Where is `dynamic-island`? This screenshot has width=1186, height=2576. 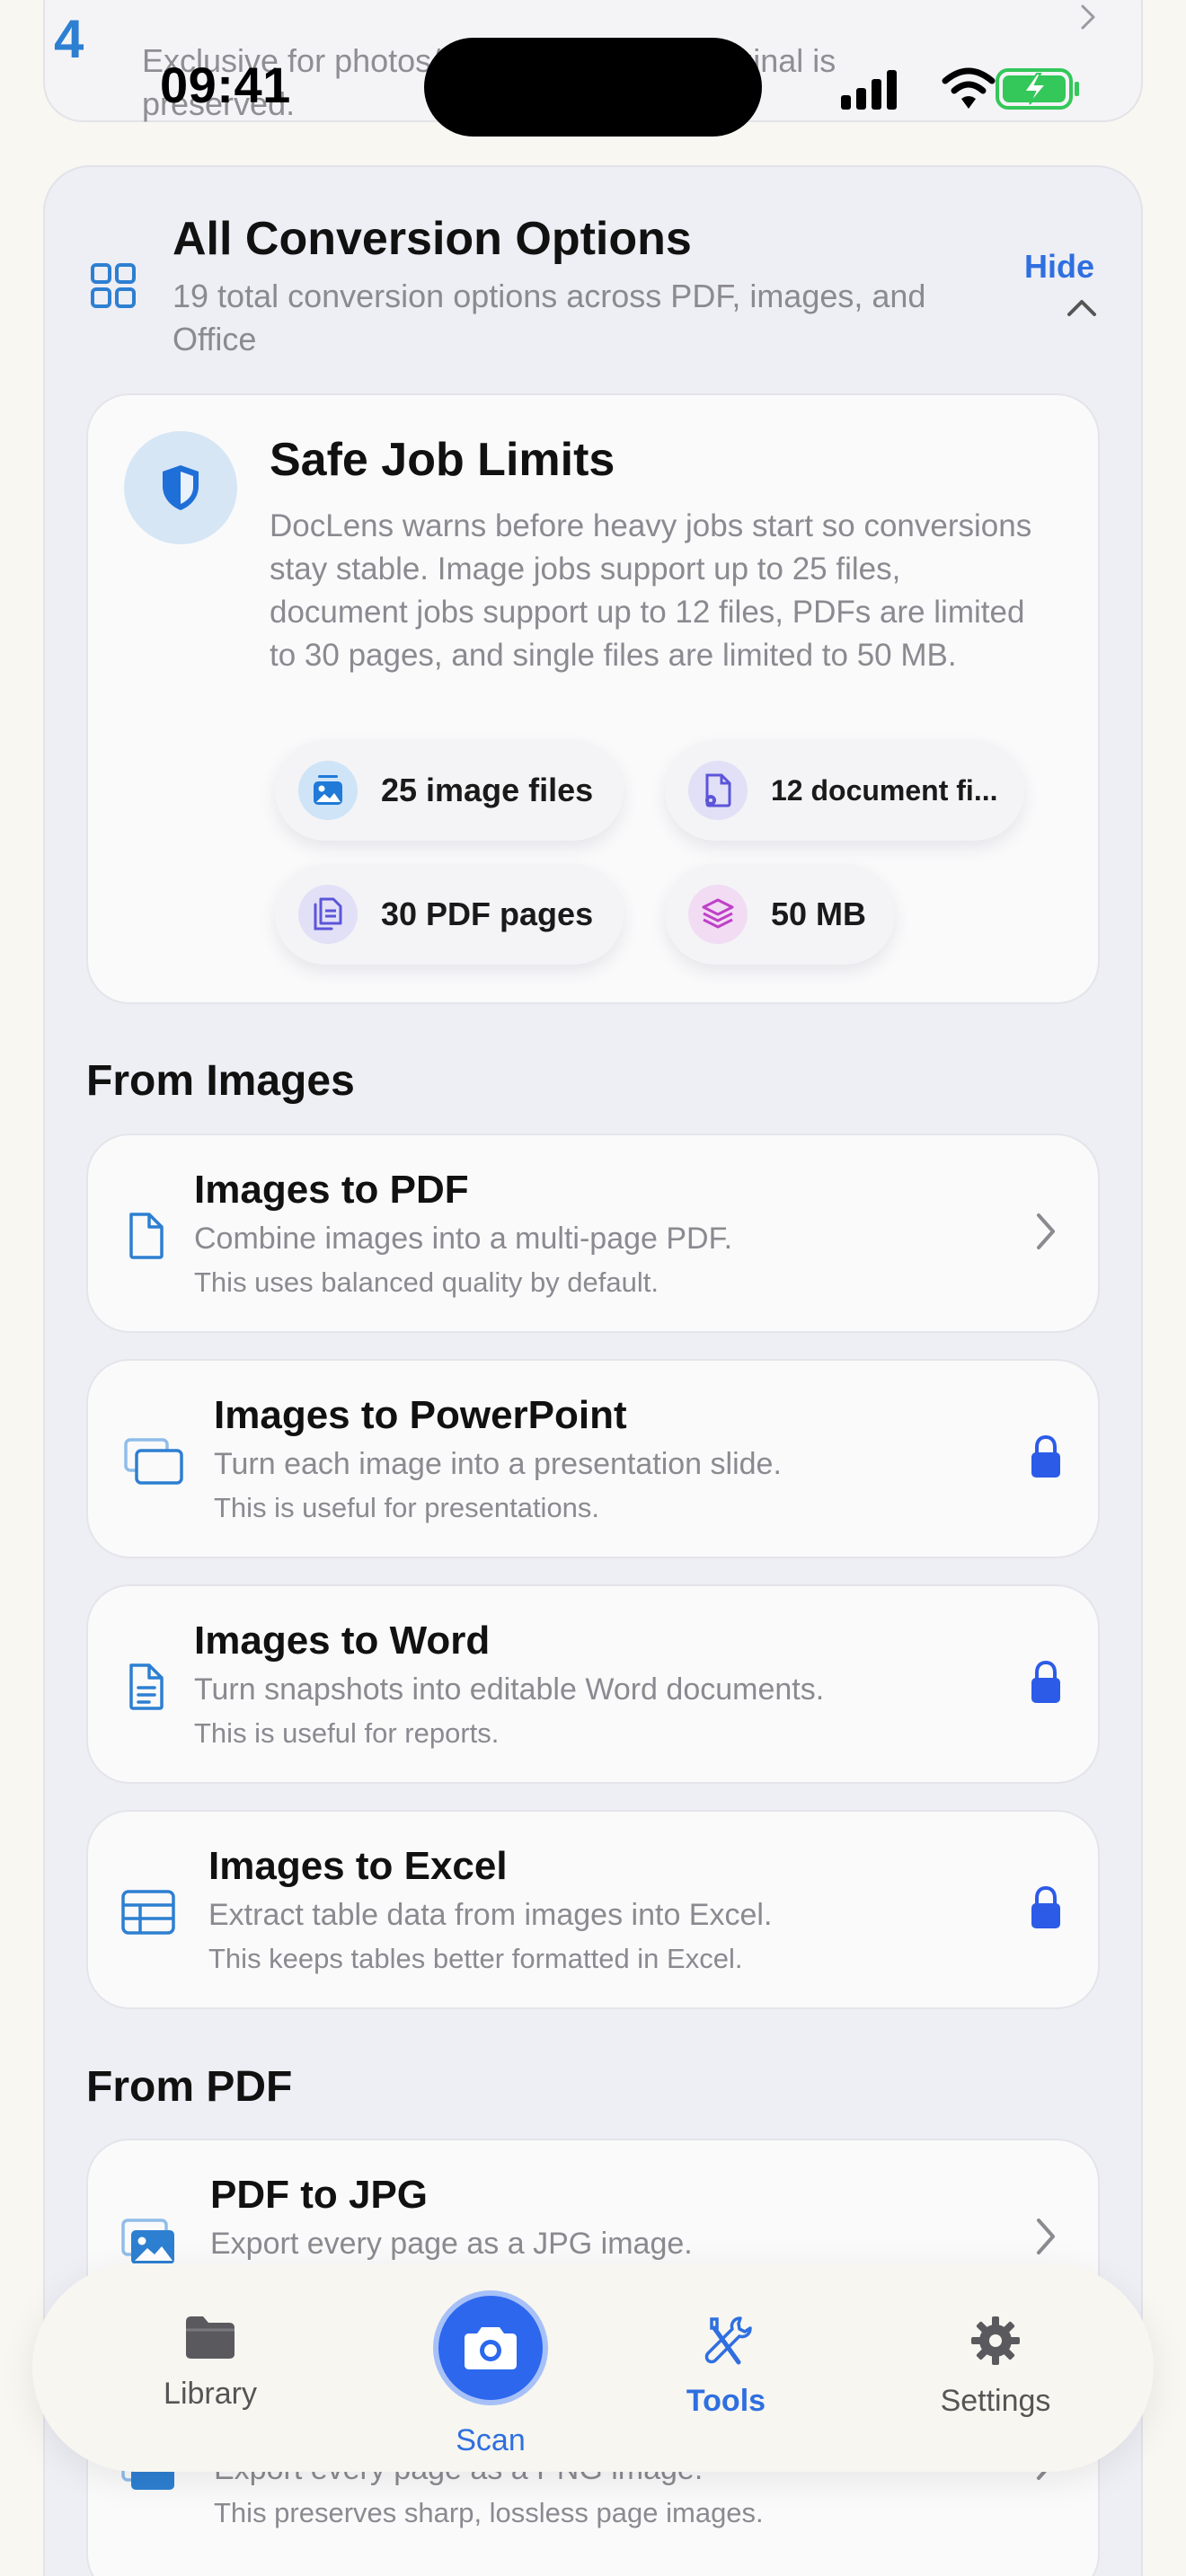
dynamic-island is located at coordinates (593, 87).